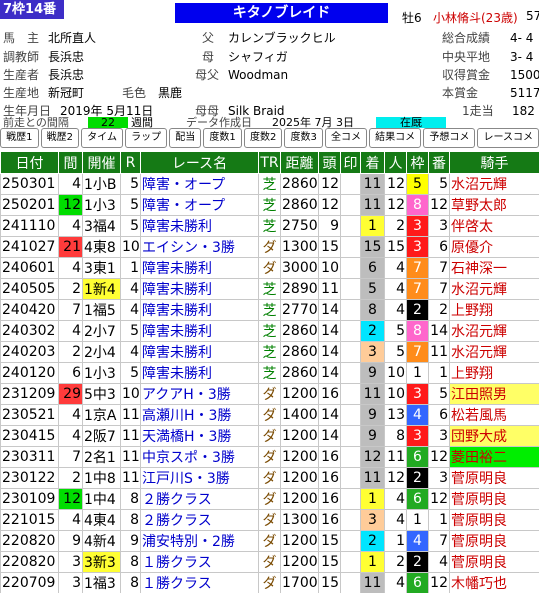 The image size is (539, 593). What do you see at coordinates (32, 9) in the screenshot?
I see `waku-badge: 7枠14番` at bounding box center [32, 9].